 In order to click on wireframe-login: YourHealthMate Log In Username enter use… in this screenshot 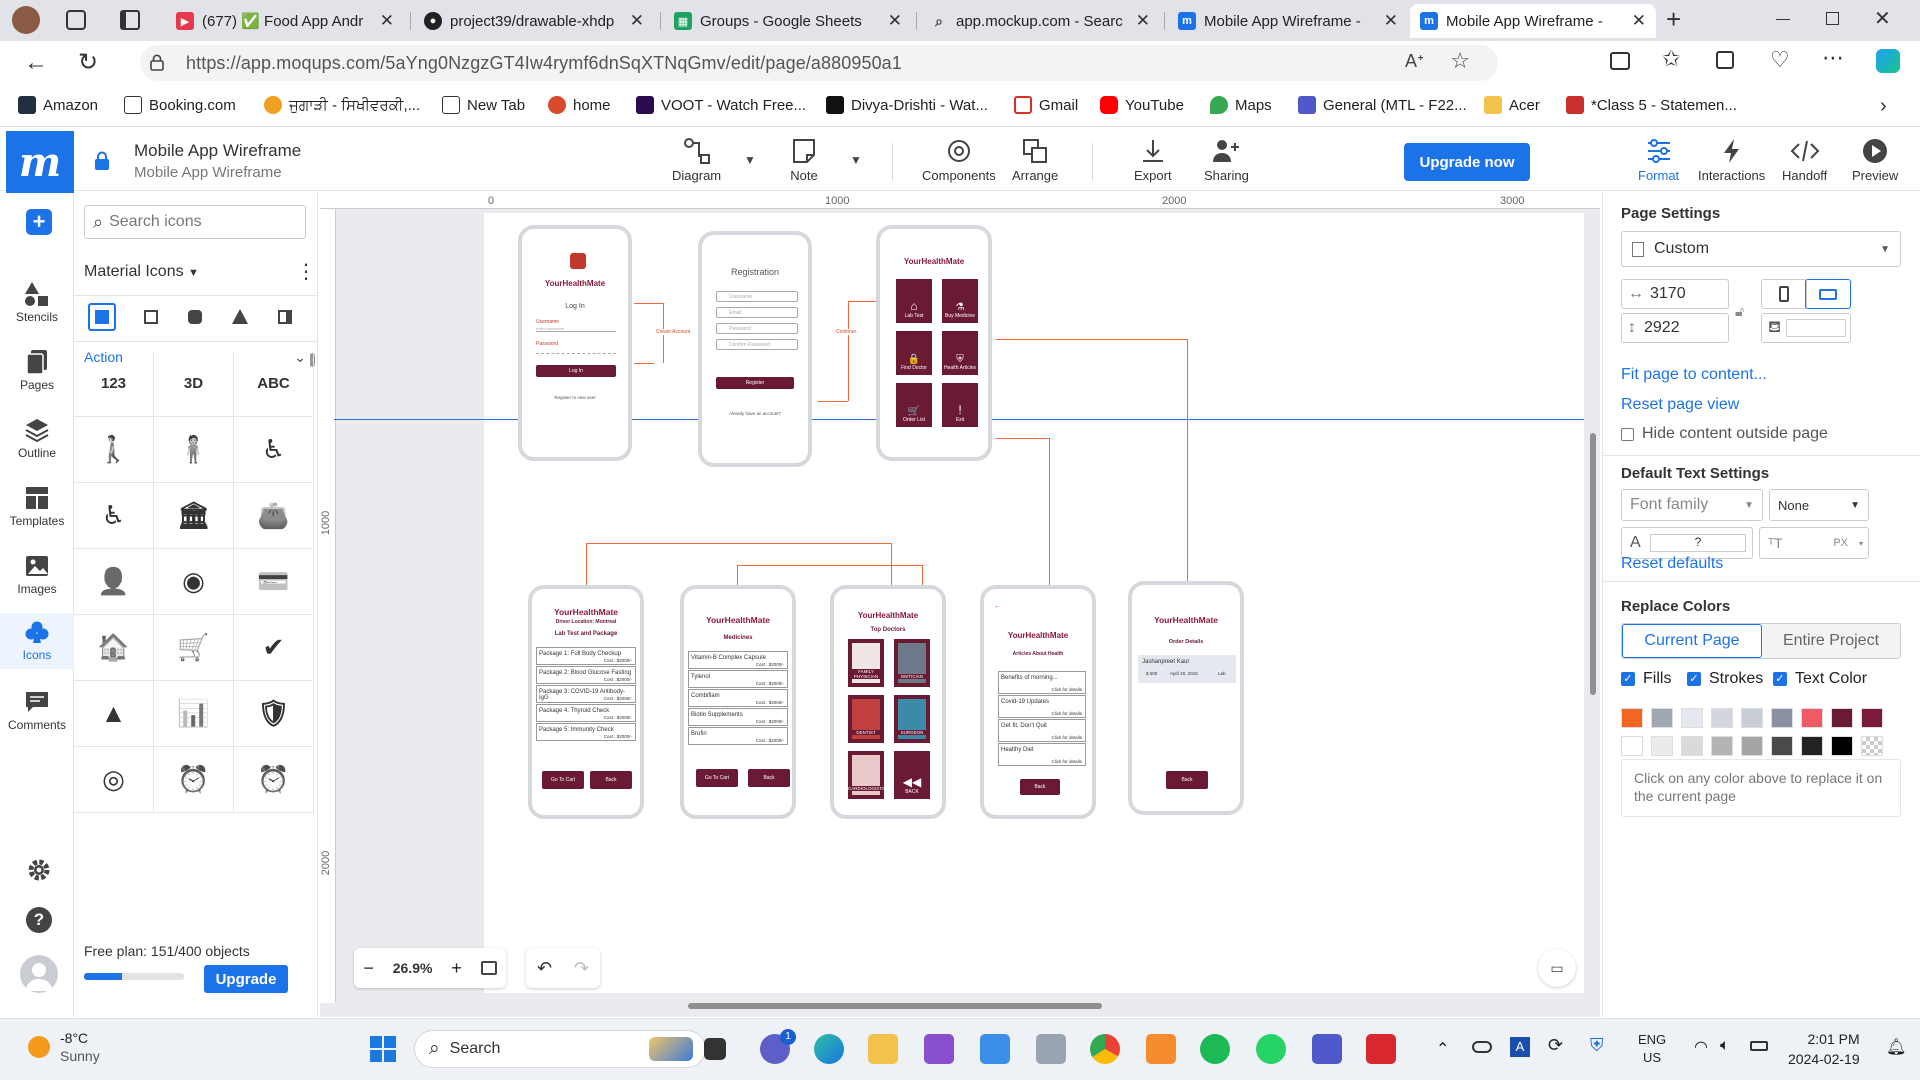, I will do `click(575, 343)`.